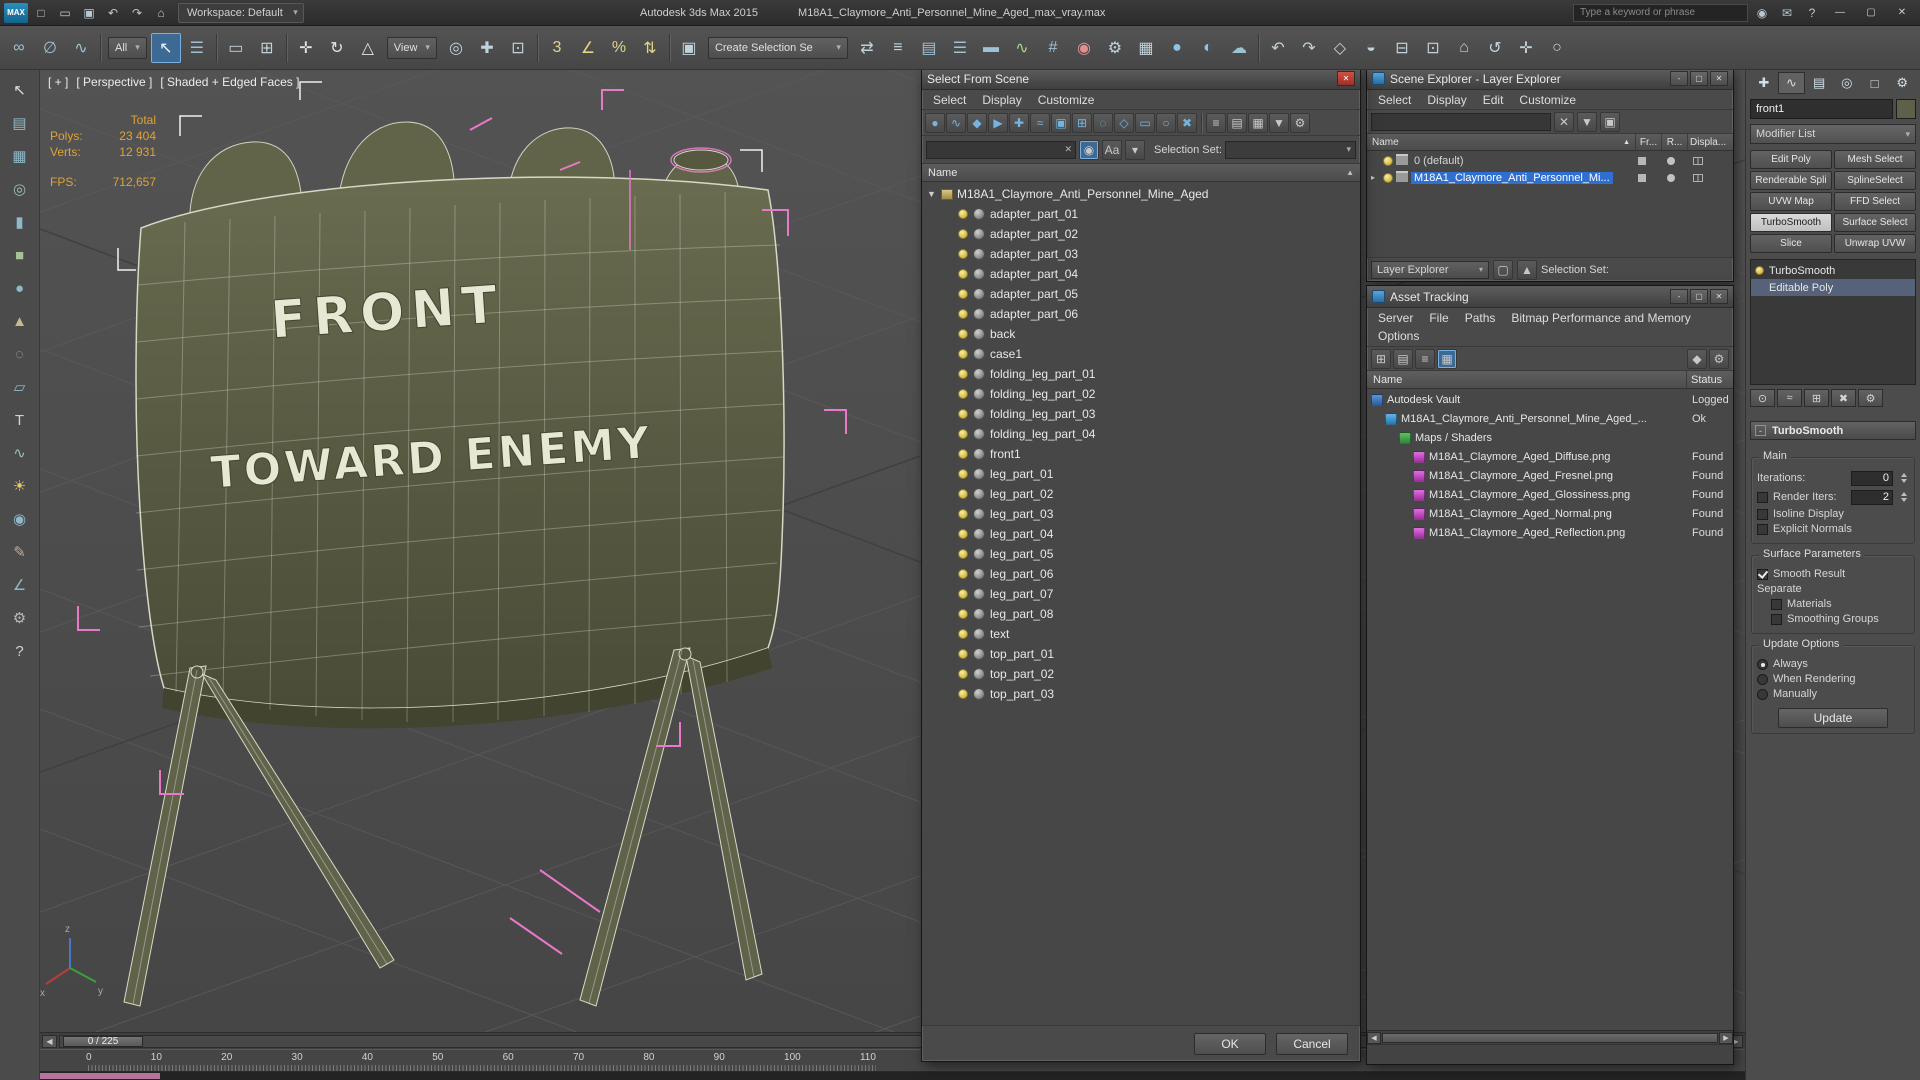 The width and height of the screenshot is (1920, 1080). I want to click on detail-view-icon: ▤, so click(1237, 122).